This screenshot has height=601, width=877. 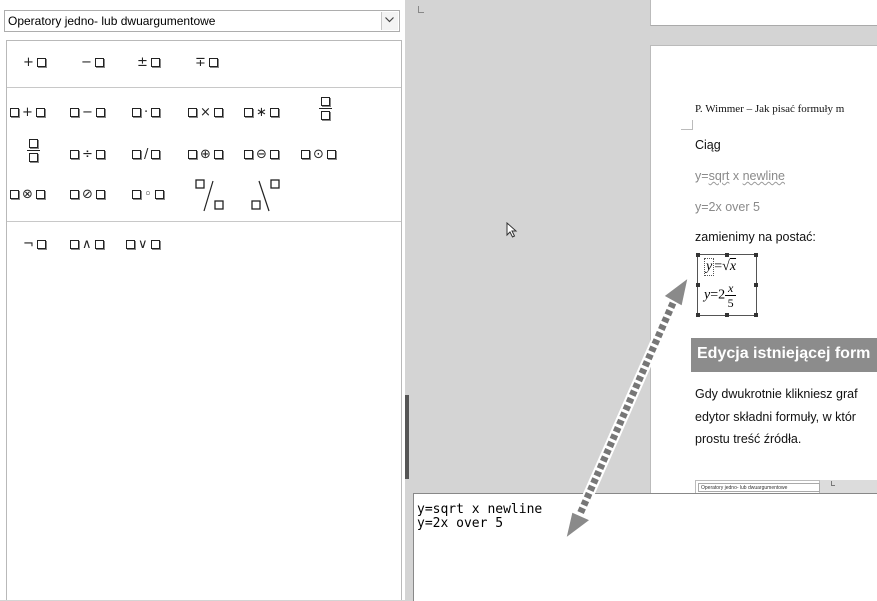 I want to click on binary-ominus-button: ⊖, so click(x=261, y=154).